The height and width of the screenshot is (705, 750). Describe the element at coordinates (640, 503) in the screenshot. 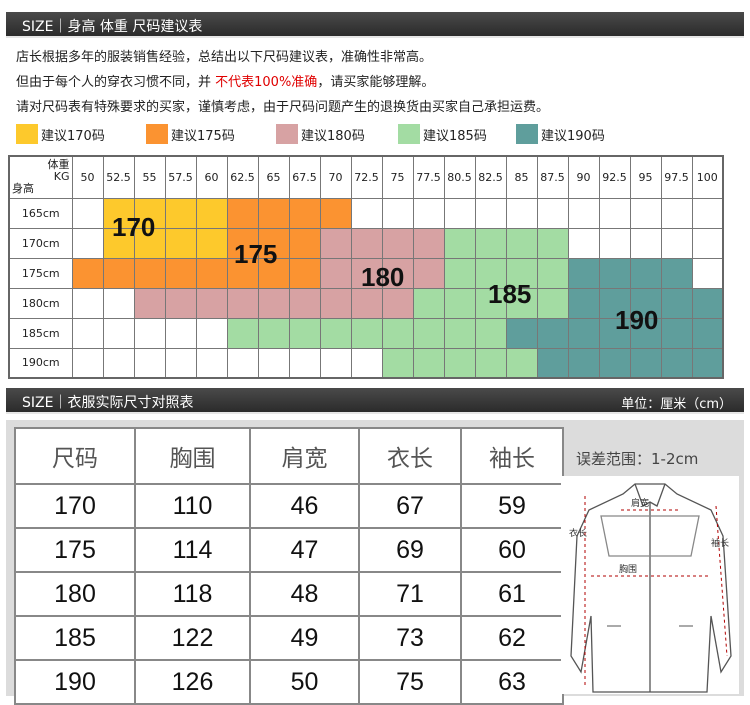

I see `shoulder-label: 肩宽` at that location.